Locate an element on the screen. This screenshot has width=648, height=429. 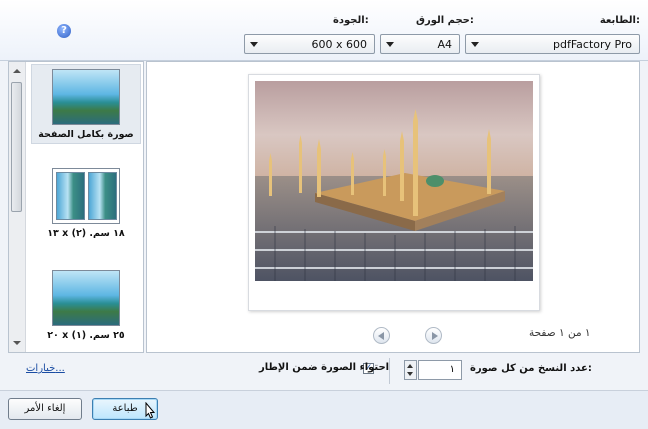
arrow-left-icon is located at coordinates (381, 336).